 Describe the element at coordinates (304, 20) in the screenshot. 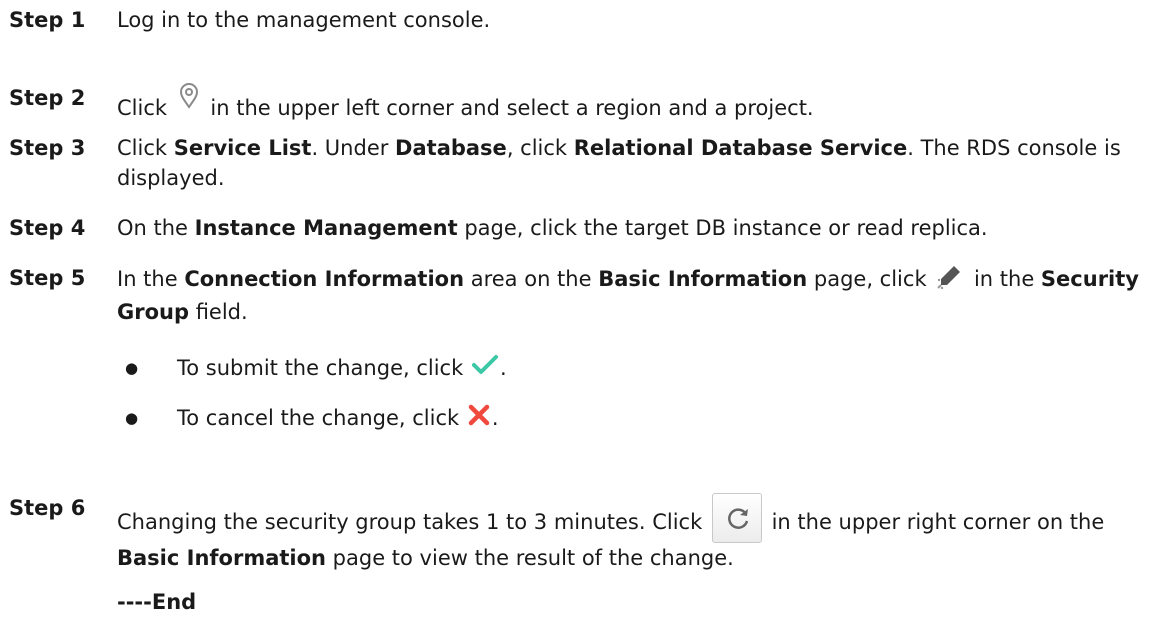

I see `step-text: Log in to the management console.` at that location.